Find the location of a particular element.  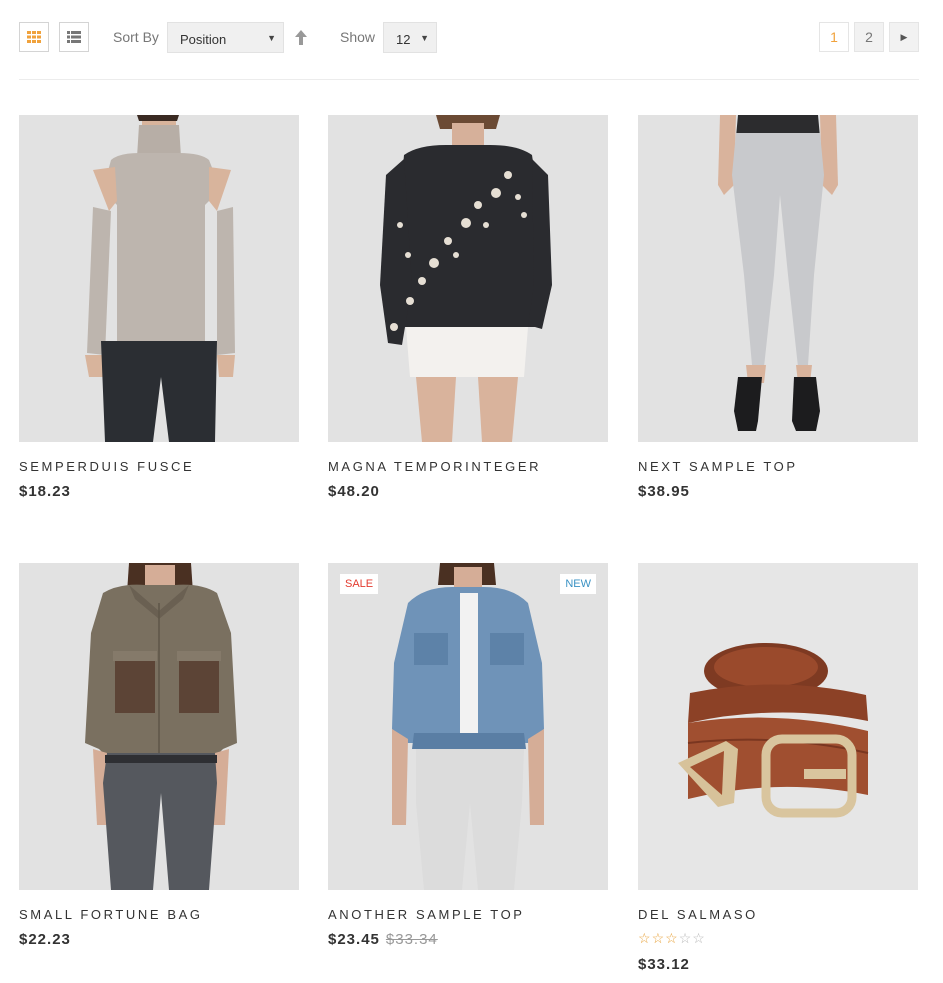

product-name: DEL SALMASO is located at coordinates (698, 914).